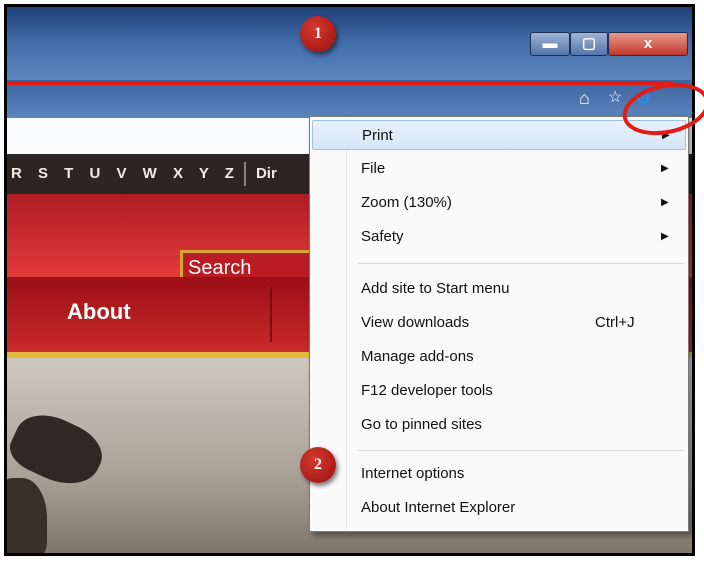 The width and height of the screenshot is (704, 563). What do you see at coordinates (499, 391) in the screenshot?
I see `menu-item-f12-developer-tools: F12 developer tools` at bounding box center [499, 391].